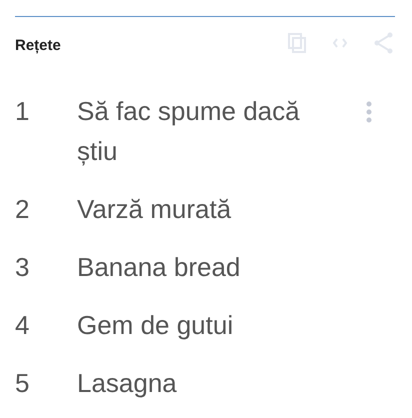 The image size is (412, 418). What do you see at coordinates (38, 45) in the screenshot?
I see `section-title: Rețete` at bounding box center [38, 45].